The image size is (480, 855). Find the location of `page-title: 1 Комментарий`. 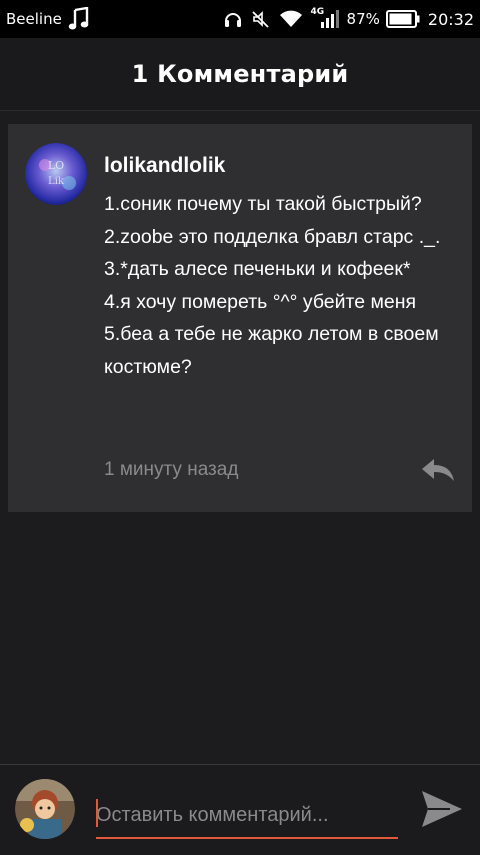

page-title: 1 Комментарий is located at coordinates (240, 74).